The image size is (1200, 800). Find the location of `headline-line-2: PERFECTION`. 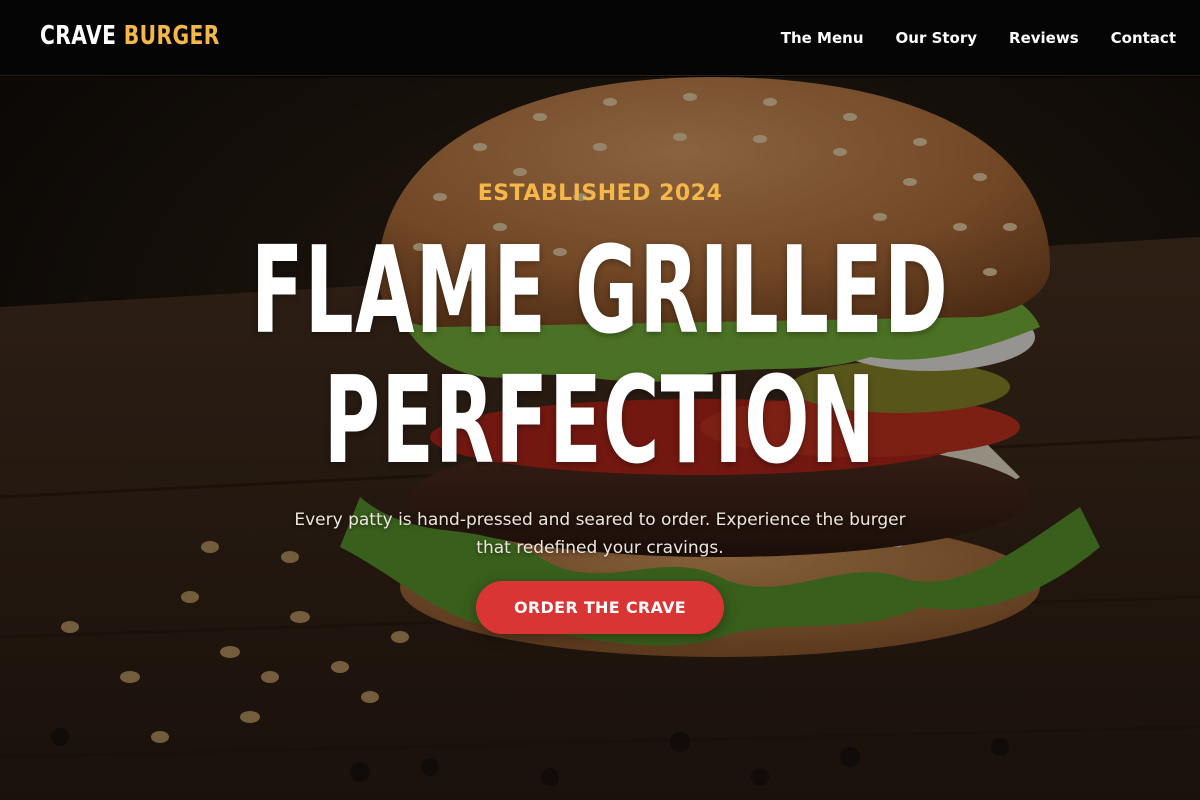

headline-line-2: PERFECTION is located at coordinates (600, 421).